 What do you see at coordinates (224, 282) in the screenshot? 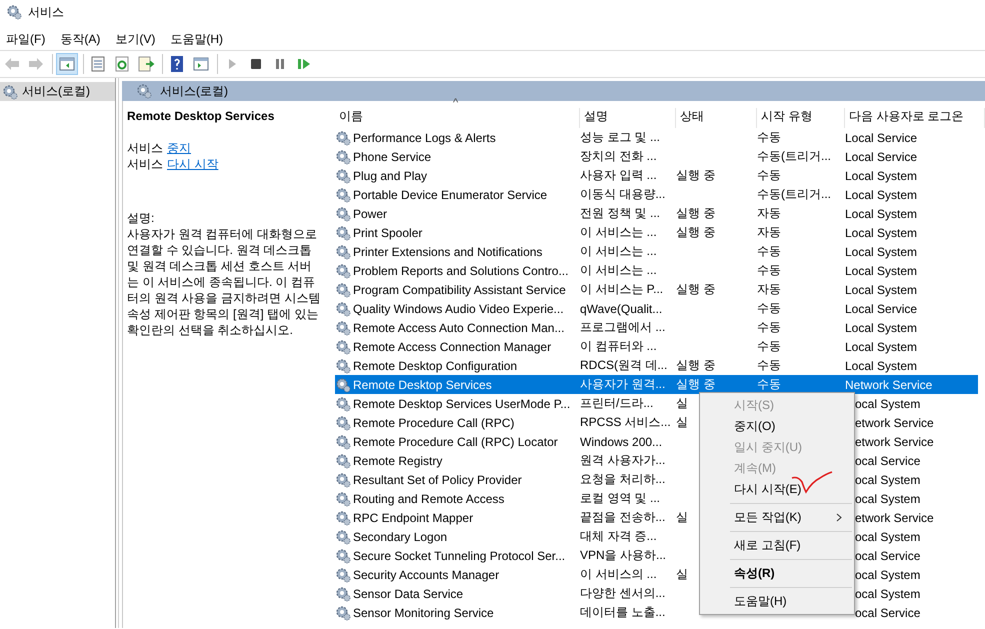
I see `description-text: 사용자가 원격 컴퓨터에 대화형으로 연결할 수 있습니다. 원격 데스크톱 및 원격 데스크톱 세션 호스트 서버는 이 서비스에 종속됩니다. 이 컴퓨터의 원격 사용을 금지하려면 시스템 속성 제어판 항목의 [원격] 탭에 있는 확인란의 선택을 취소하십시오.` at bounding box center [224, 282].